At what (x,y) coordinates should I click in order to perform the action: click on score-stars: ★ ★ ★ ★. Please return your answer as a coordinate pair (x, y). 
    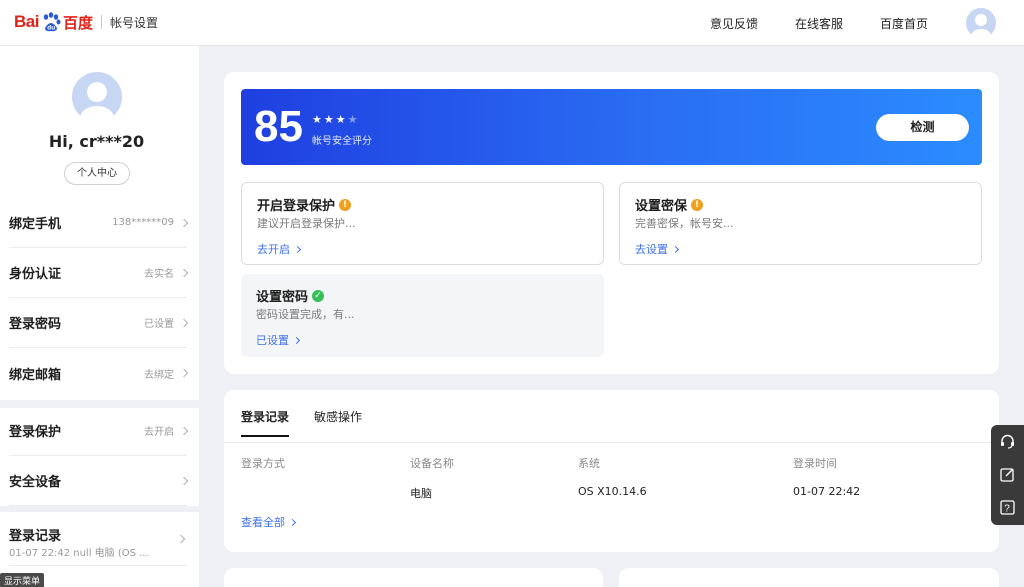
    Looking at the image, I should click on (335, 119).